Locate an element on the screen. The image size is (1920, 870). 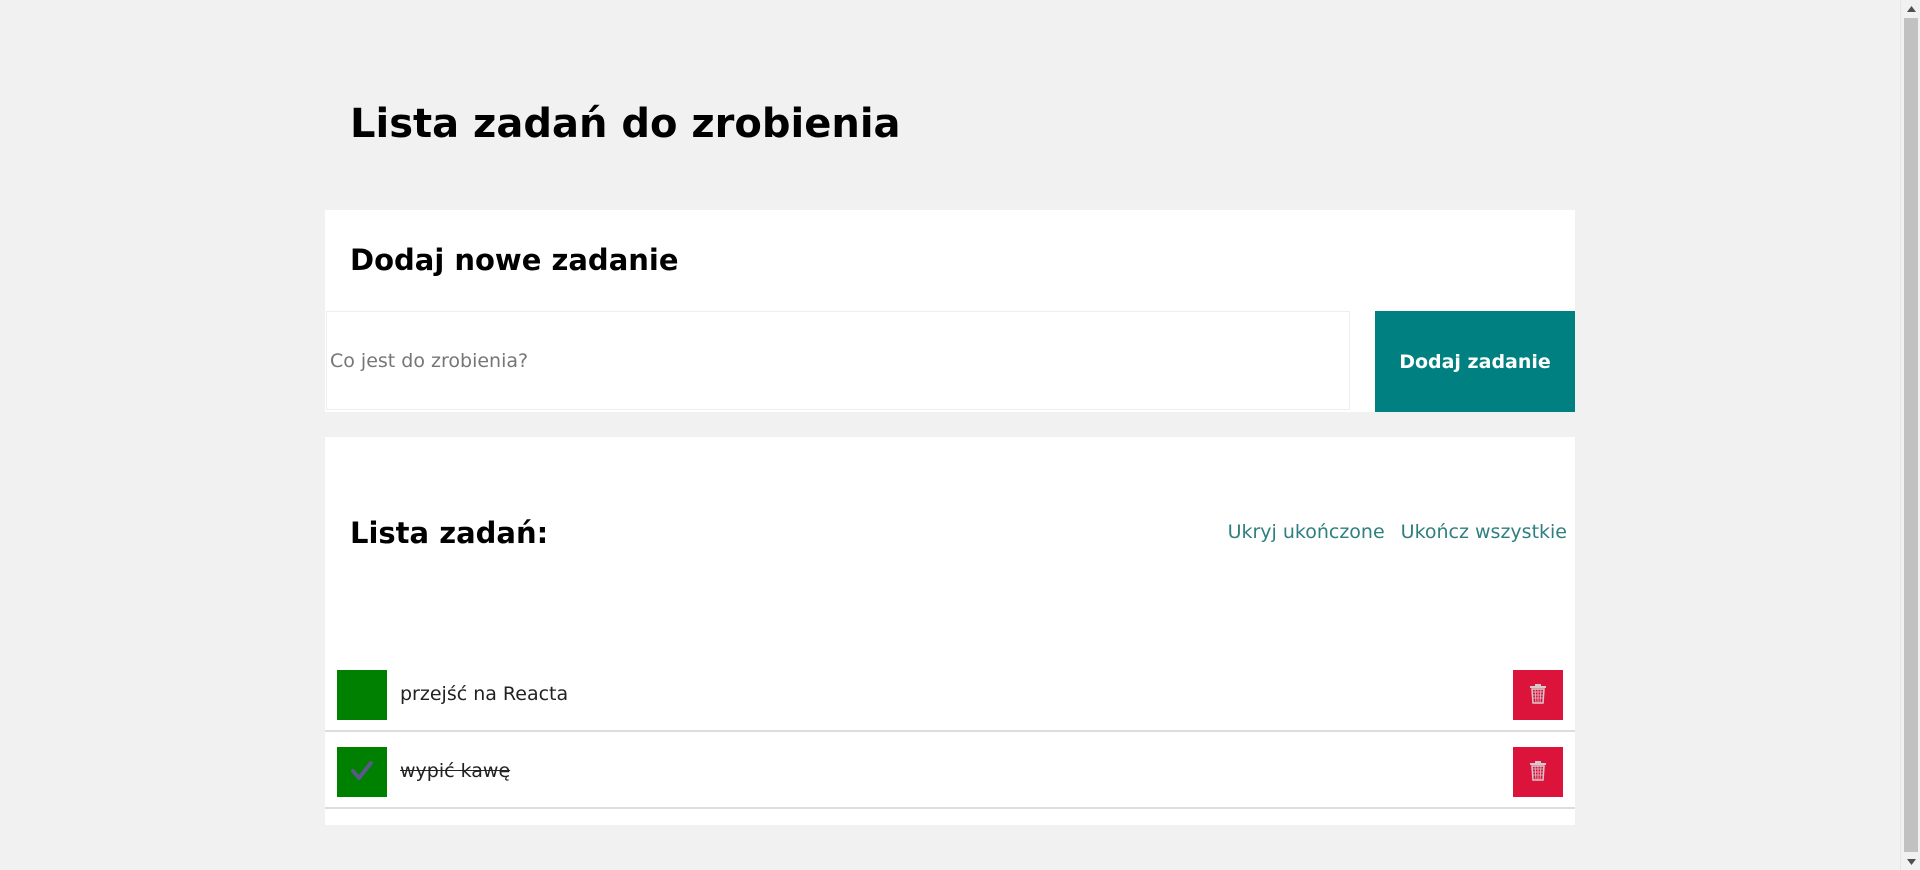
check-icon is located at coordinates (362, 772).